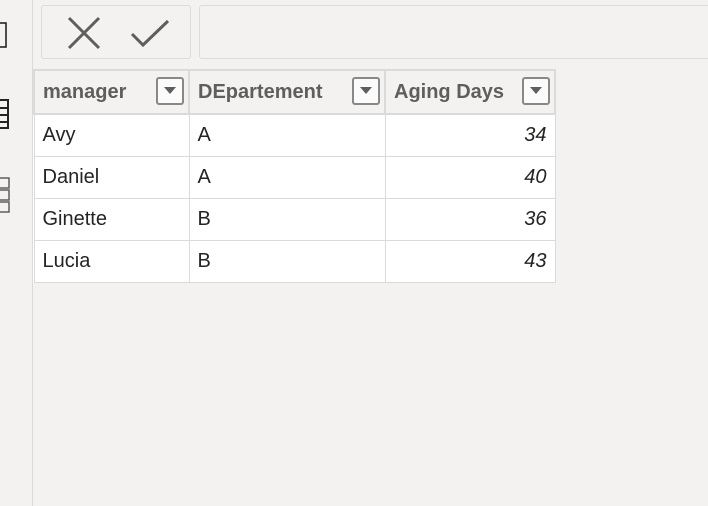 This screenshot has width=708, height=506. I want to click on cell-aging-days: 40, so click(470, 177).